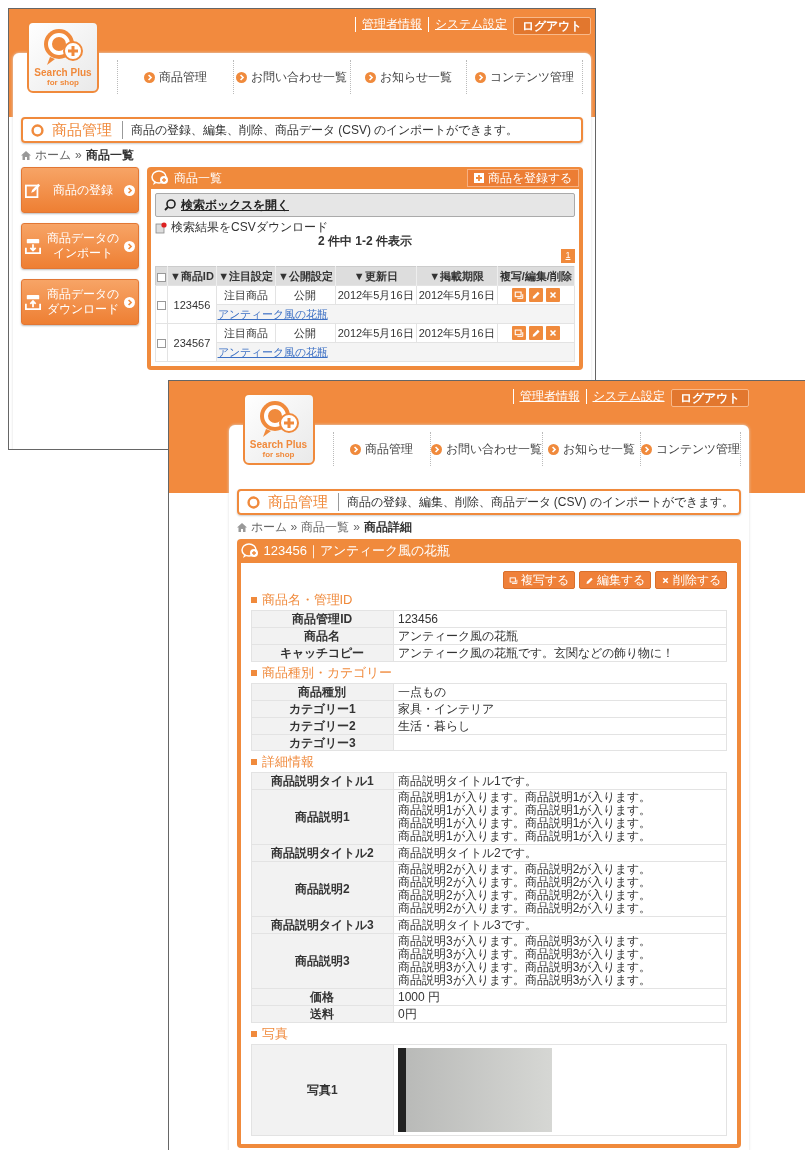 This screenshot has height=1150, width=805. What do you see at coordinates (525, 889) in the screenshot?
I see `field-value: 商品説明2が入ります。商品説明2が入ります。商品説明2が入ります。商品説明2が入ります。商品説明2が入ります。商品説明2が入ります。商品説明2が入ります。商品説明2が入ります。` at bounding box center [525, 889].